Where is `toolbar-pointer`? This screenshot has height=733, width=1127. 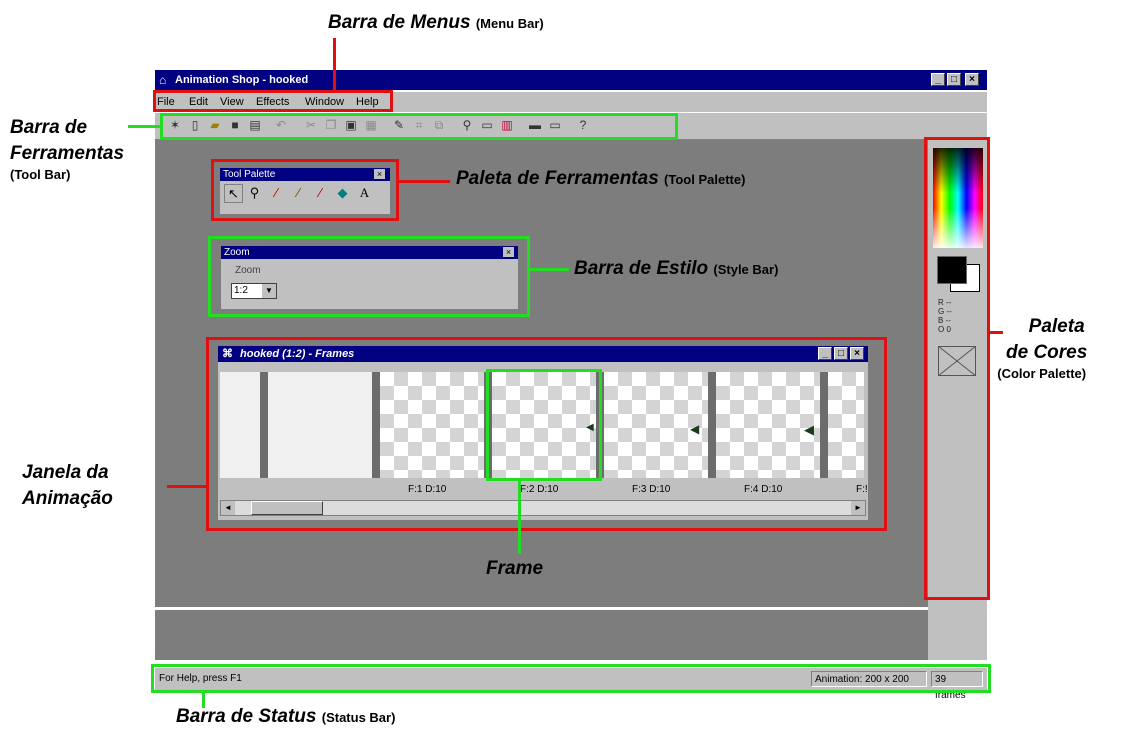
toolbar-pointer is located at coordinates (144, 126).